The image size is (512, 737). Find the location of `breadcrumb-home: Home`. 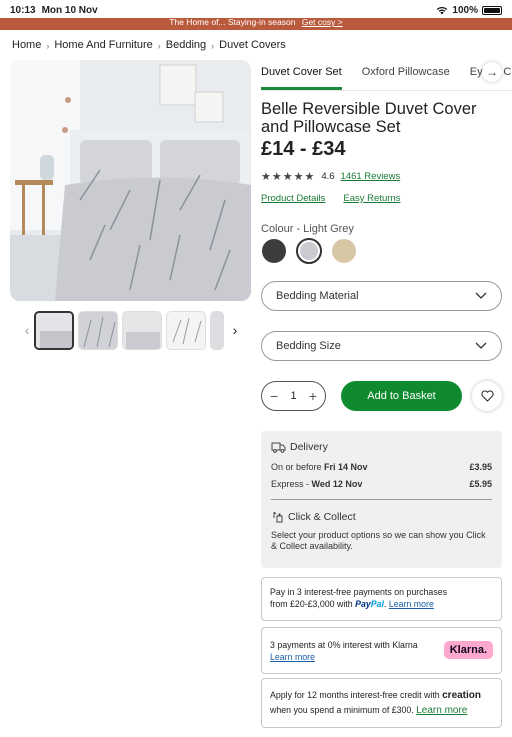

breadcrumb-home: Home is located at coordinates (26, 45).